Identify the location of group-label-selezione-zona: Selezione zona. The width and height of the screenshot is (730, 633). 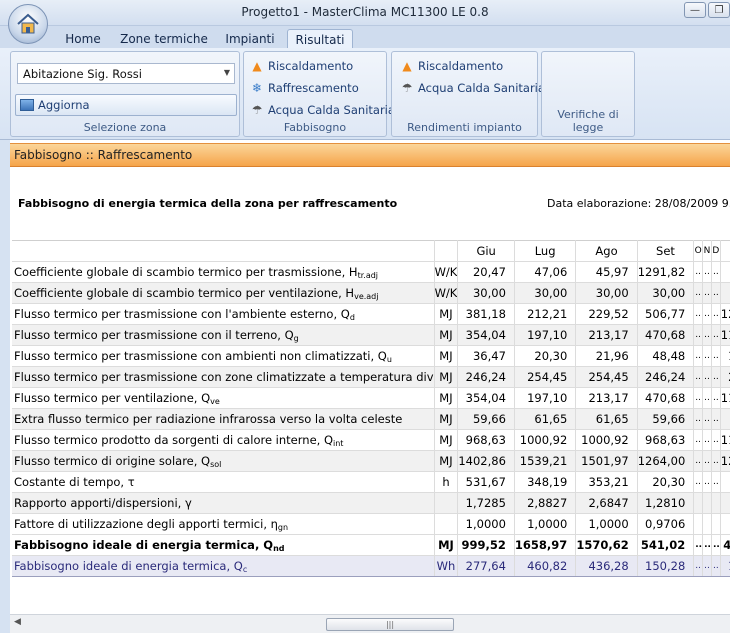
(125, 127).